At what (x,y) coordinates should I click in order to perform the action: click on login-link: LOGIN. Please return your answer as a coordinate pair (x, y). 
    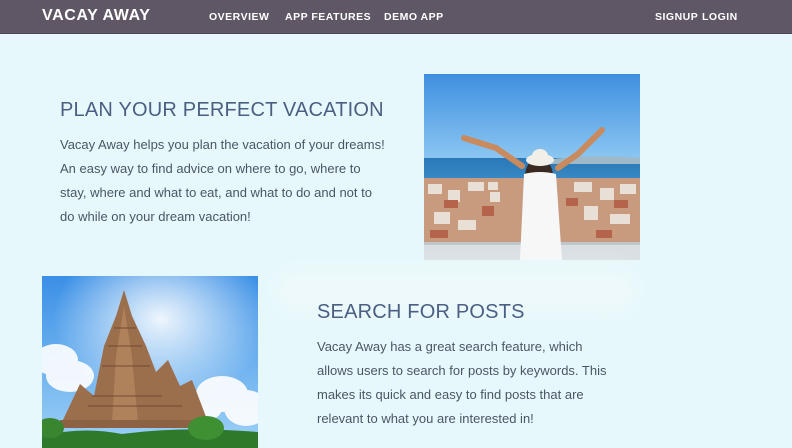
    Looking at the image, I should click on (720, 17).